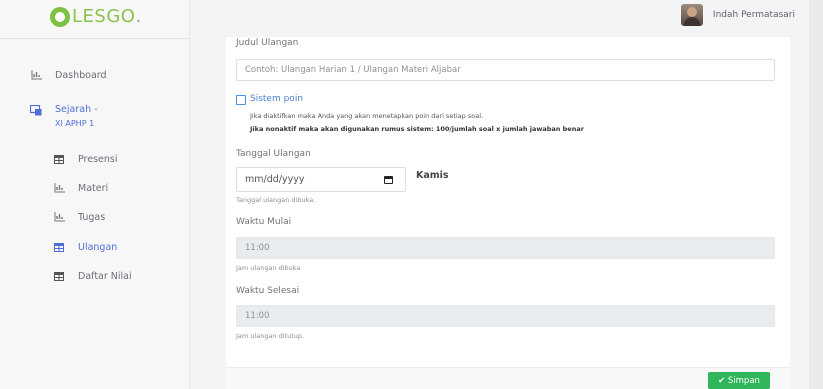 The height and width of the screenshot is (389, 823). I want to click on tanggal-help: Tanggal ulangan dibuka., so click(276, 200).